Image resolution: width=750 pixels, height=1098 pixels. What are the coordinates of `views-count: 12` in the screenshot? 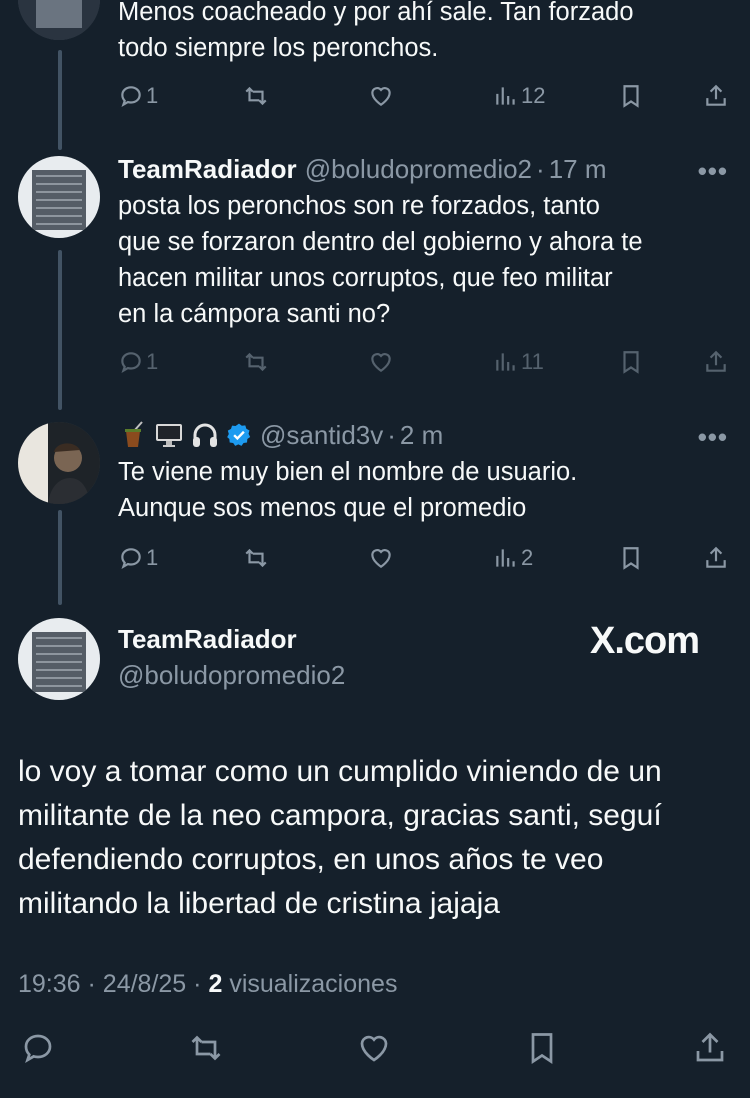 It's located at (533, 95).